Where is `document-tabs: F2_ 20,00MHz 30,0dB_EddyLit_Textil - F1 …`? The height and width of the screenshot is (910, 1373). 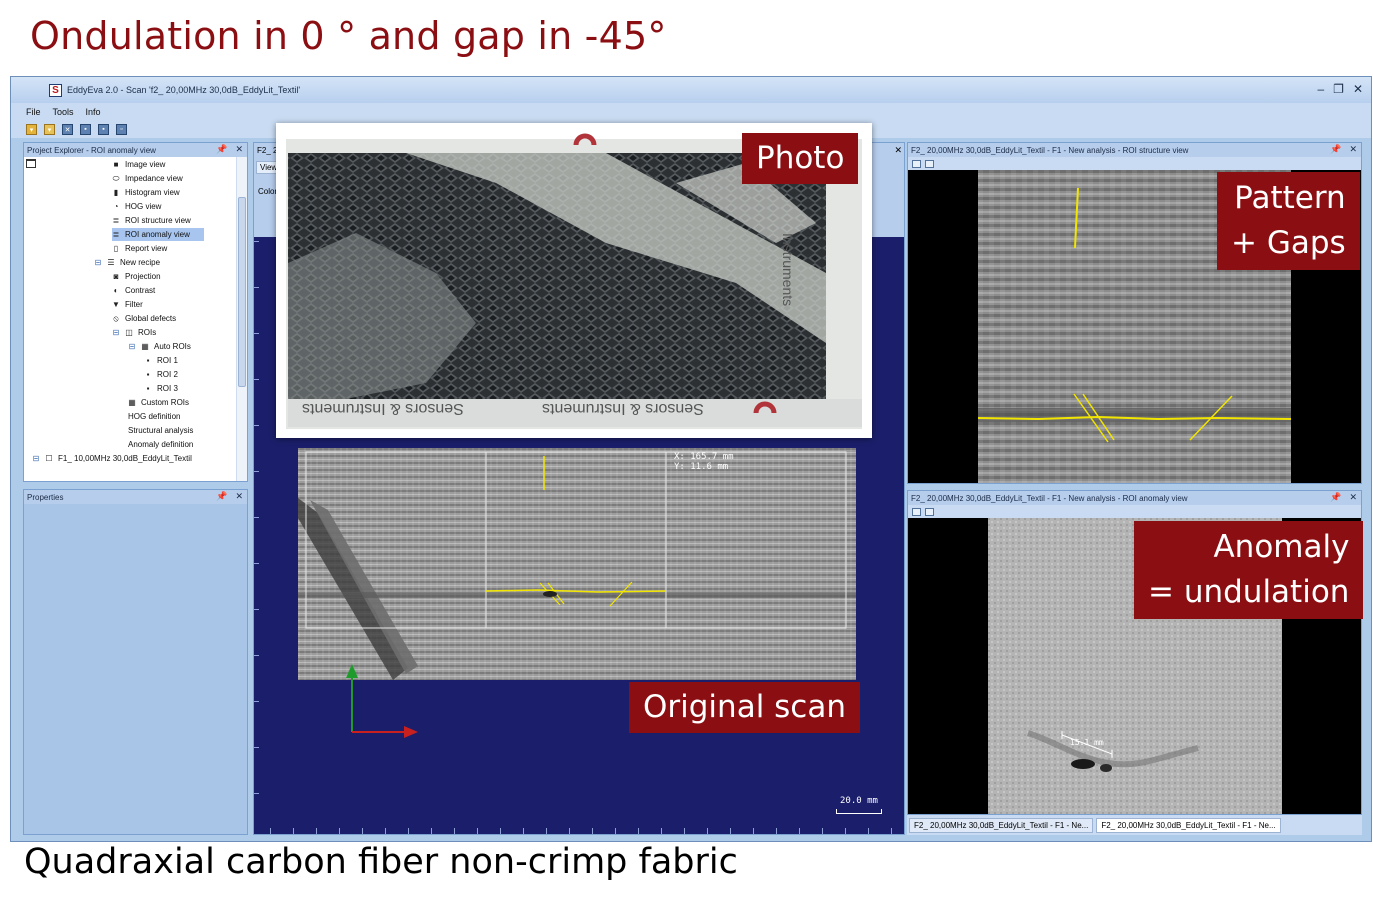 document-tabs: F2_ 20,00MHz 30,0dB_EddyLit_Textil - F1 … is located at coordinates (1134, 825).